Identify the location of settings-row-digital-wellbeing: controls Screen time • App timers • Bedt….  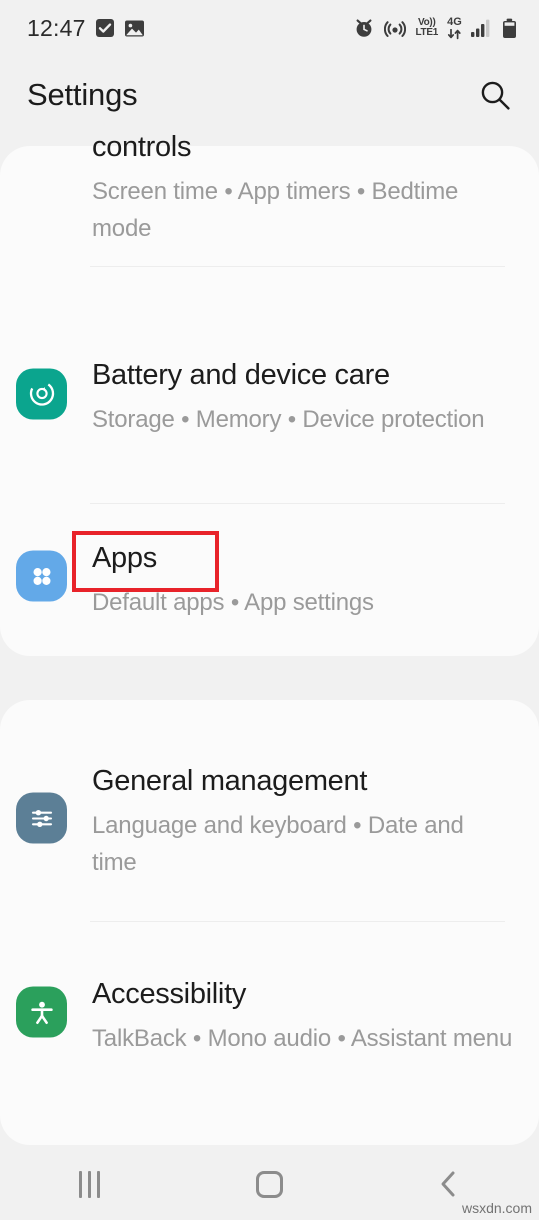
(269, 184).